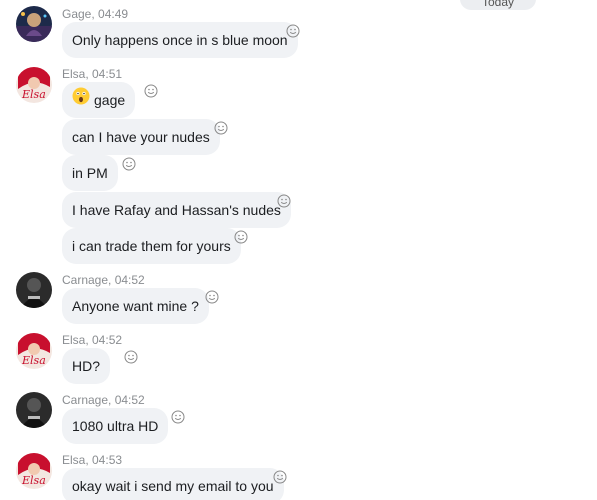  Describe the element at coordinates (92, 74) in the screenshot. I see `message-meta: Elsa, 04:51` at that location.